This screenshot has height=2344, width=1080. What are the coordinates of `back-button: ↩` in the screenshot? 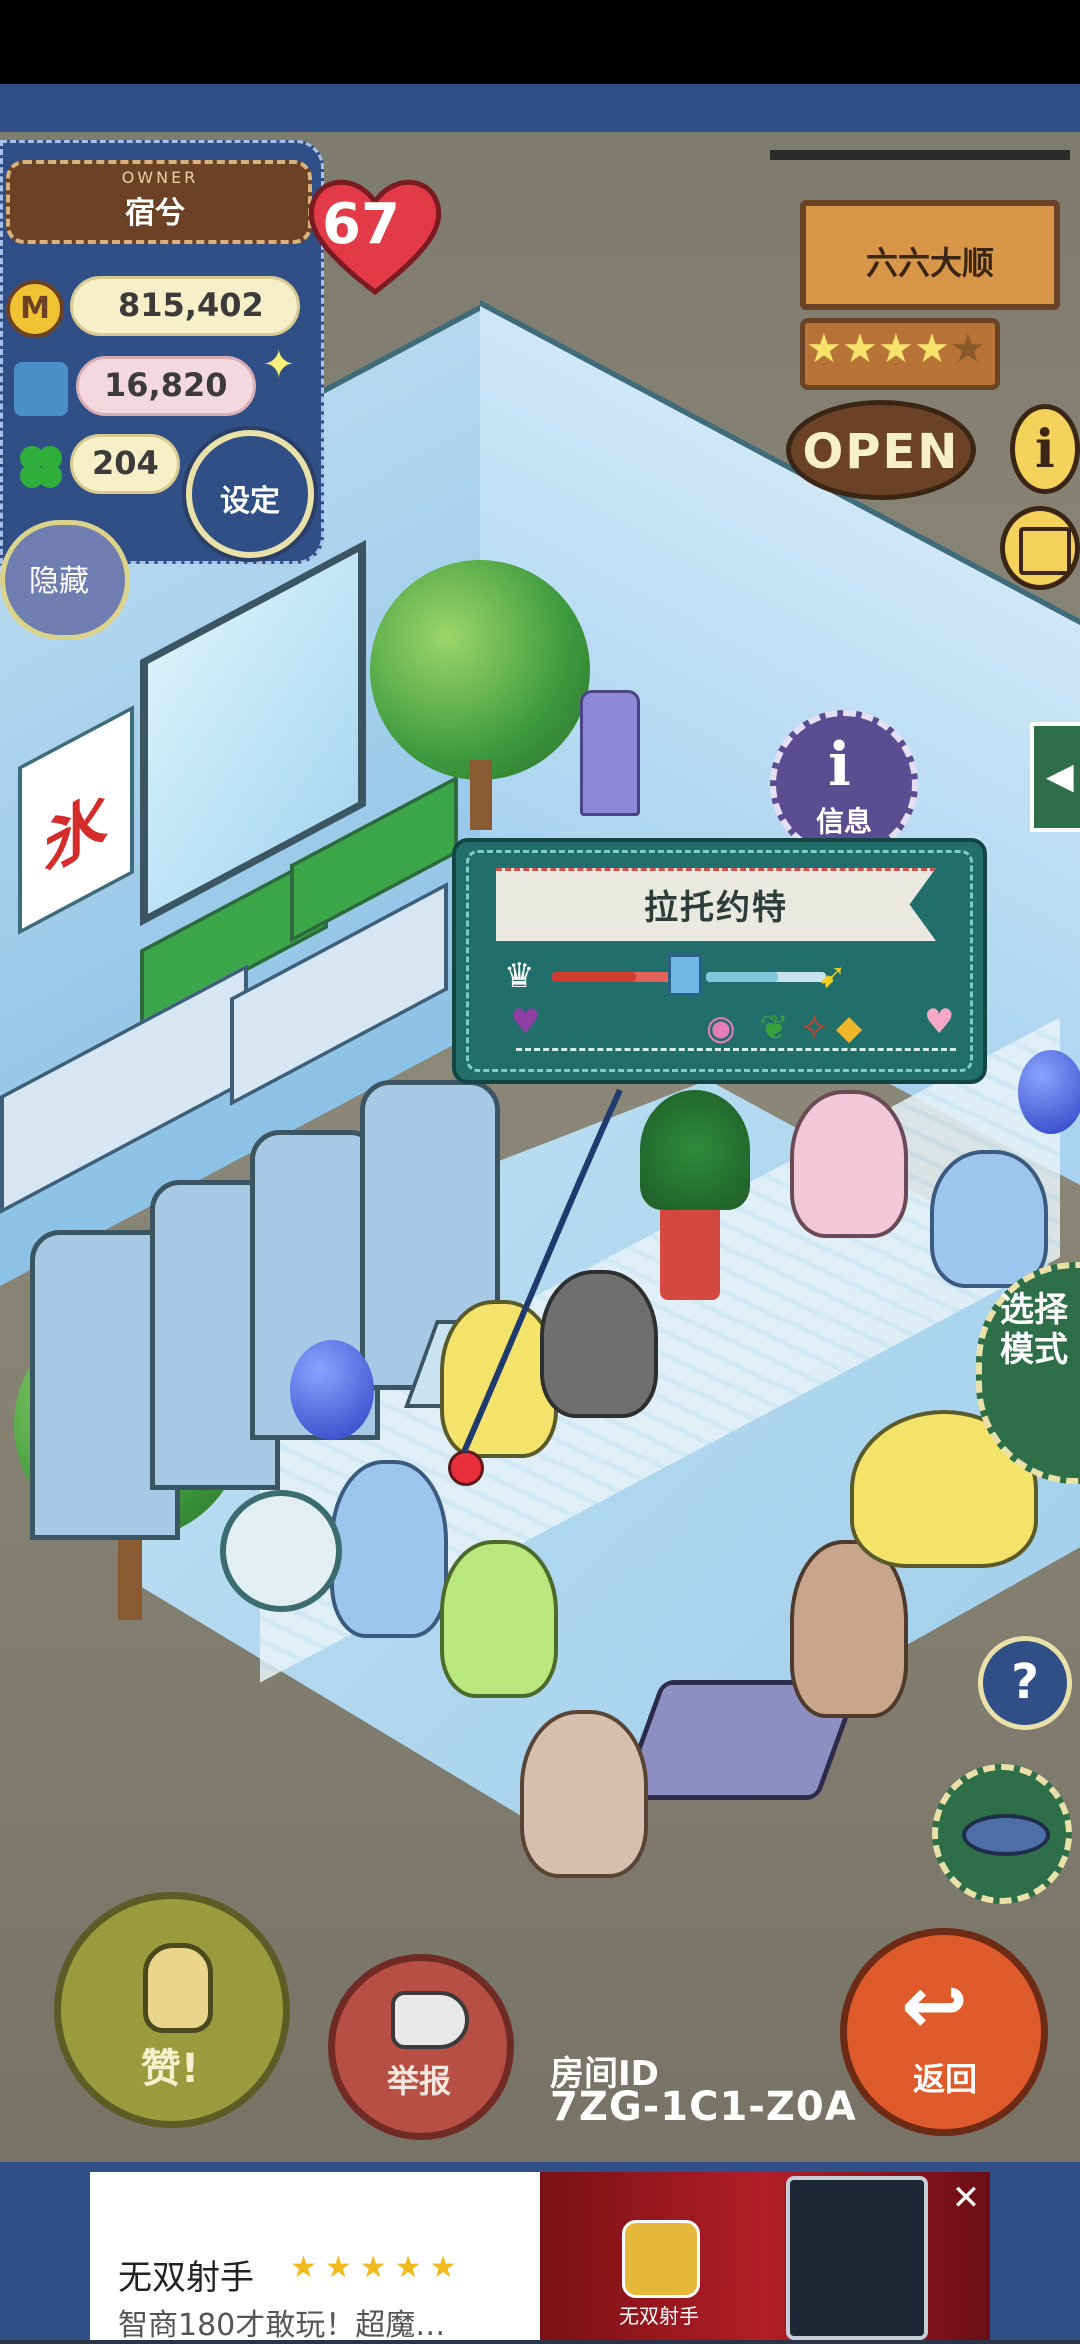 It's located at (944, 2032).